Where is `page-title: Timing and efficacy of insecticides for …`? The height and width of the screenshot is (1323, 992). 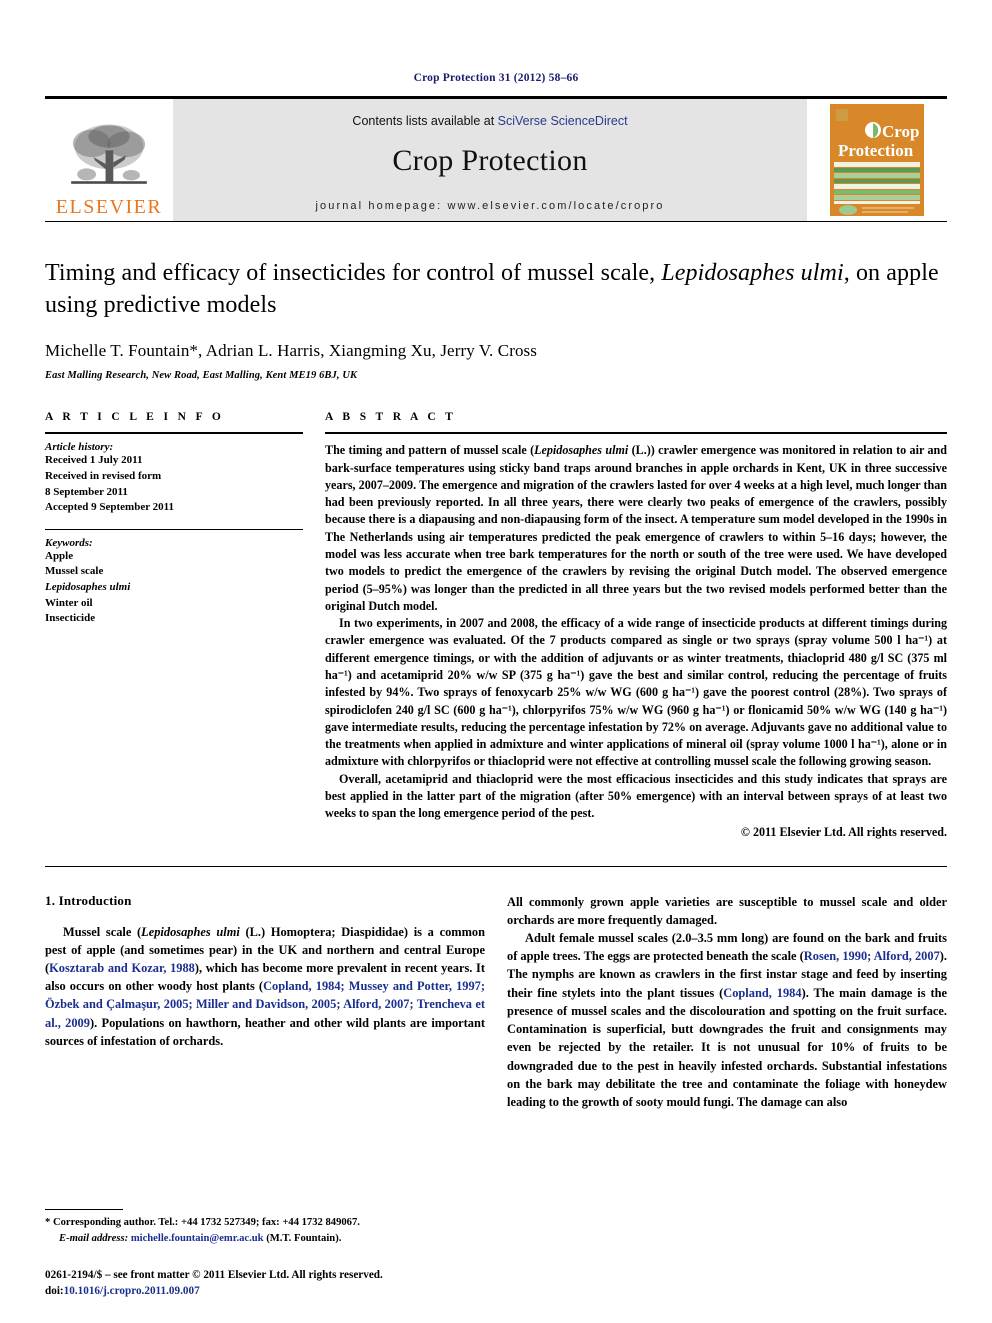
page-title: Timing and efficacy of insecticides for … is located at coordinates (496, 289).